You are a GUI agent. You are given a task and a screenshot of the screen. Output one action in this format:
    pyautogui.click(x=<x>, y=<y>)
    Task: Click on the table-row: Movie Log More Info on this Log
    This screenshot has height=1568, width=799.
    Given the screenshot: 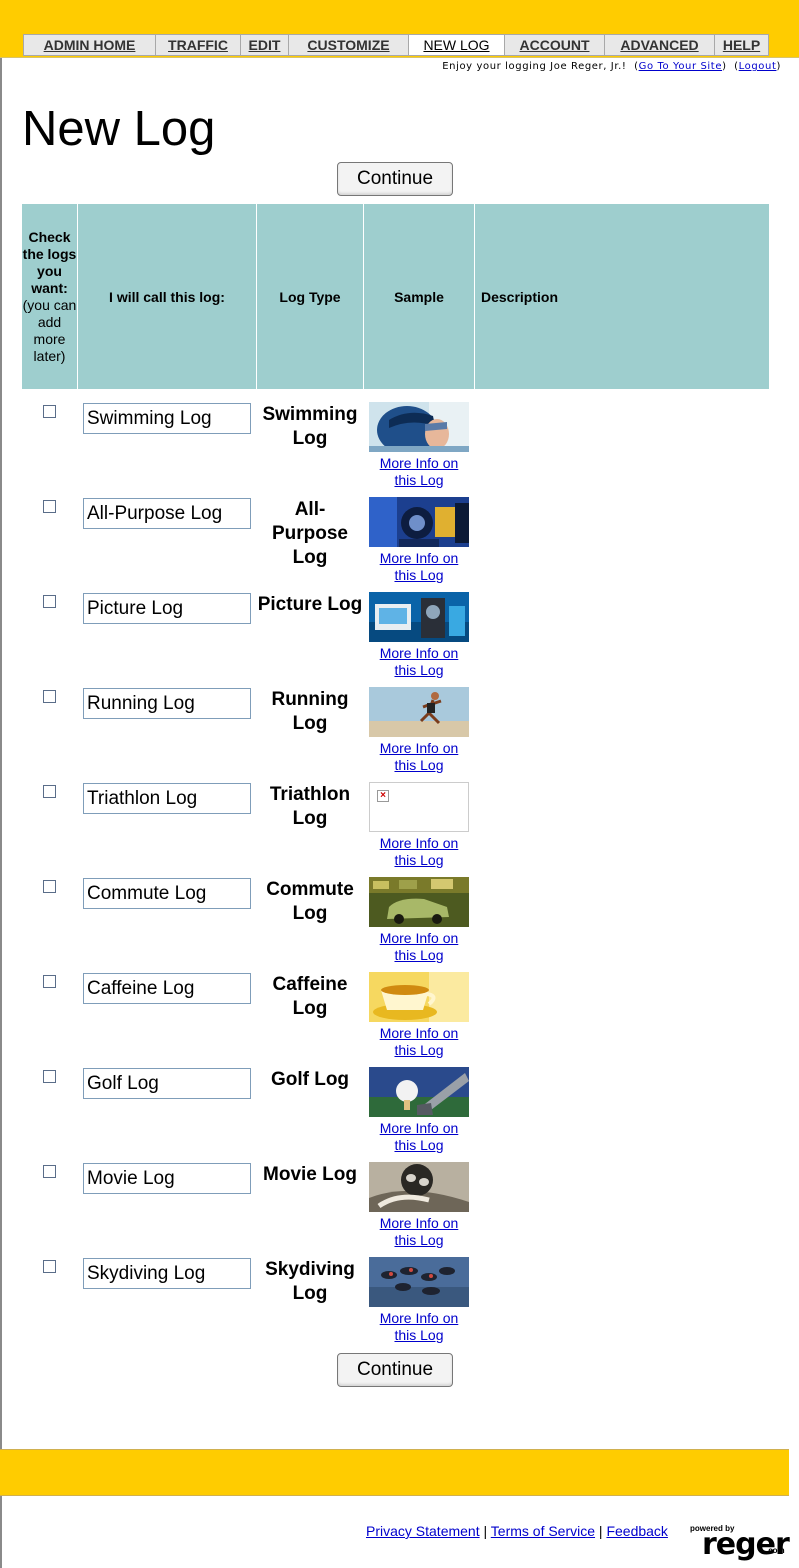 What is the action you would take?
    pyautogui.click(x=395, y=1205)
    